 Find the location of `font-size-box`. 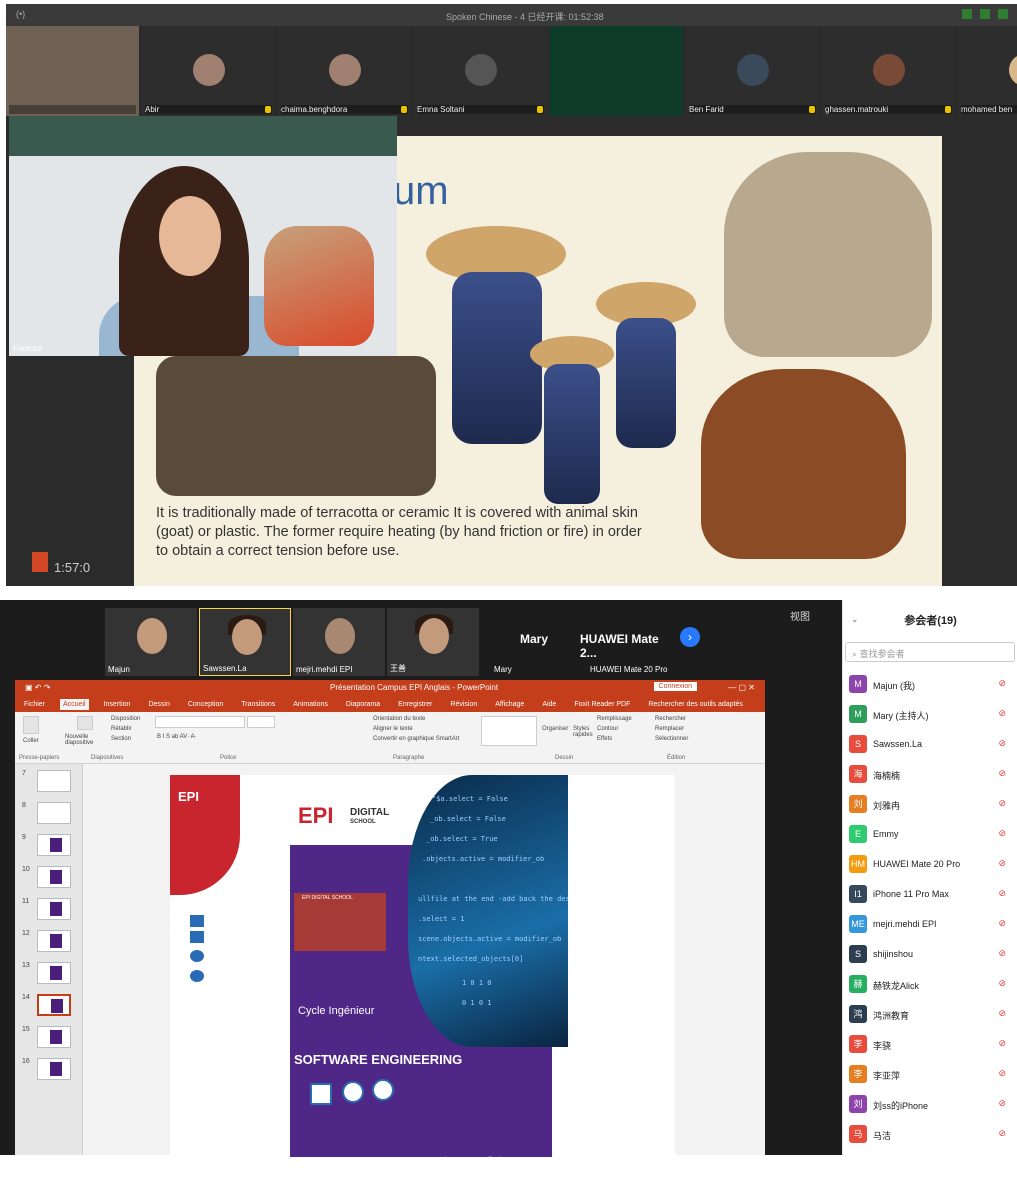

font-size-box is located at coordinates (261, 722).